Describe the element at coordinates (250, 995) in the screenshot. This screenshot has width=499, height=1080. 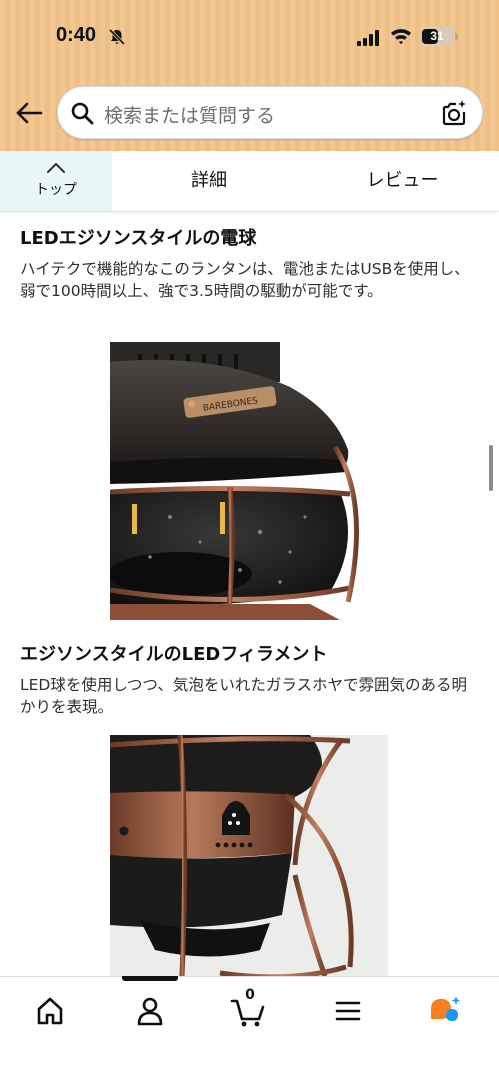
I see `cart-count: 0` at that location.